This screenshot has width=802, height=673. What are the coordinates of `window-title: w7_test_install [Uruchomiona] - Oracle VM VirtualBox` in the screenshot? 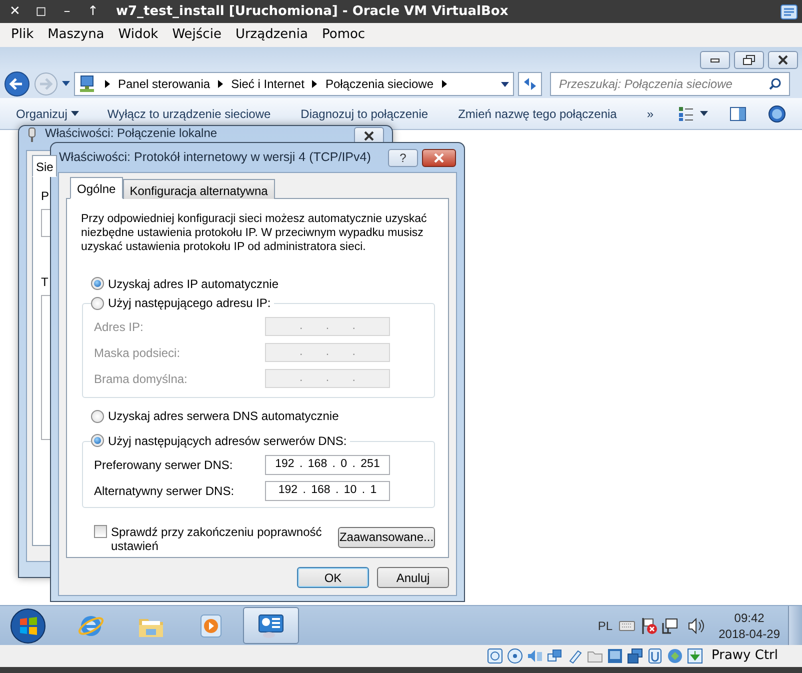 It's located at (313, 11).